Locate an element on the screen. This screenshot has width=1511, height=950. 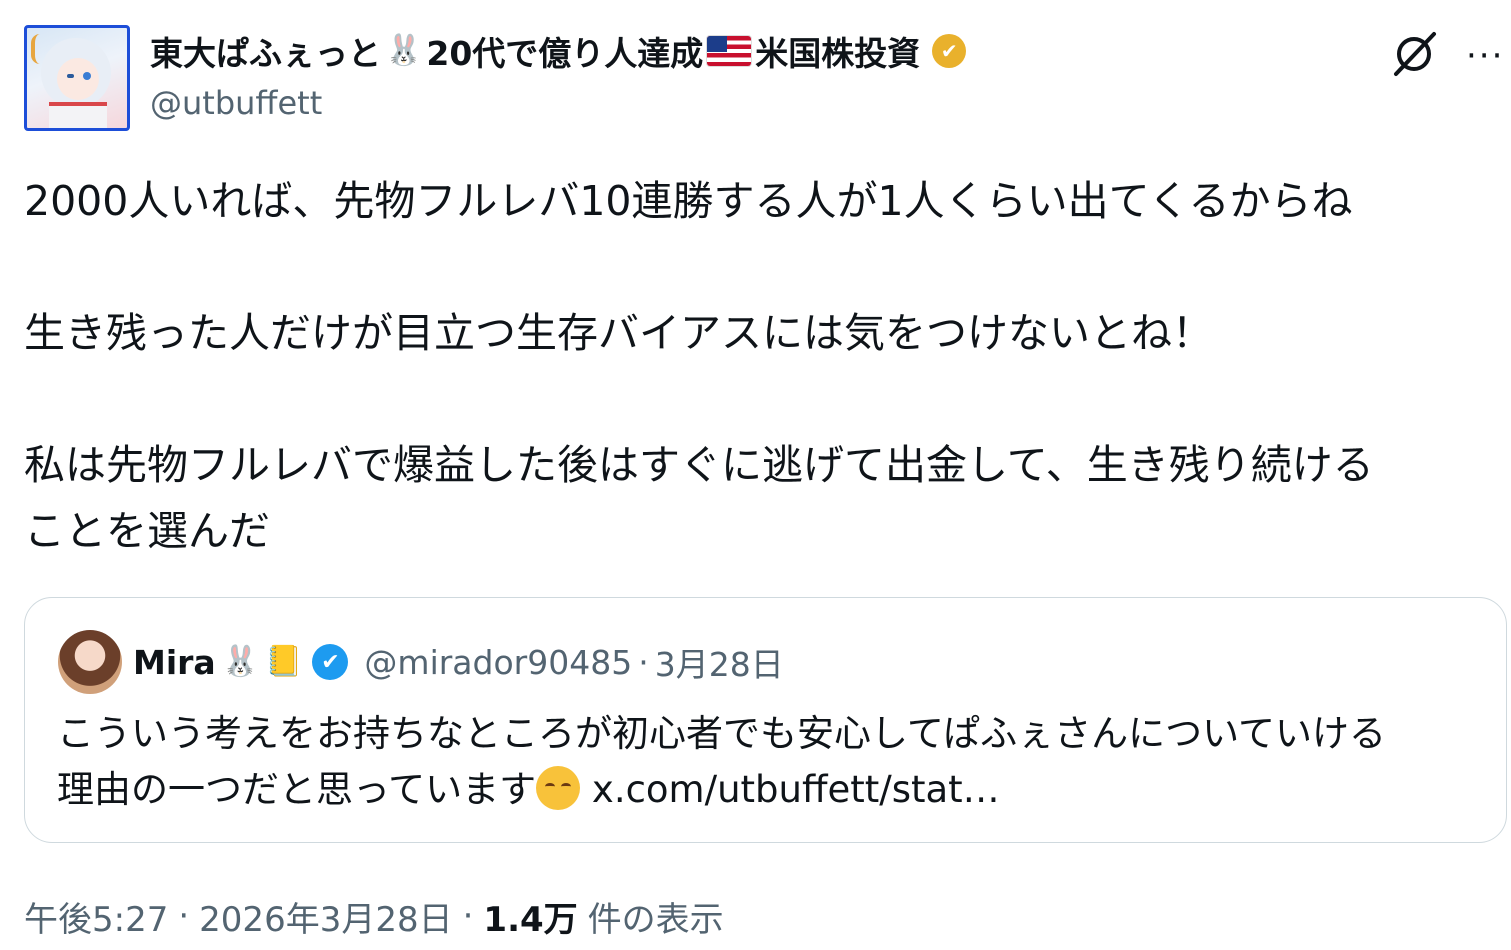
verified-gold-badge-icon: ✔ is located at coordinates (949, 51).